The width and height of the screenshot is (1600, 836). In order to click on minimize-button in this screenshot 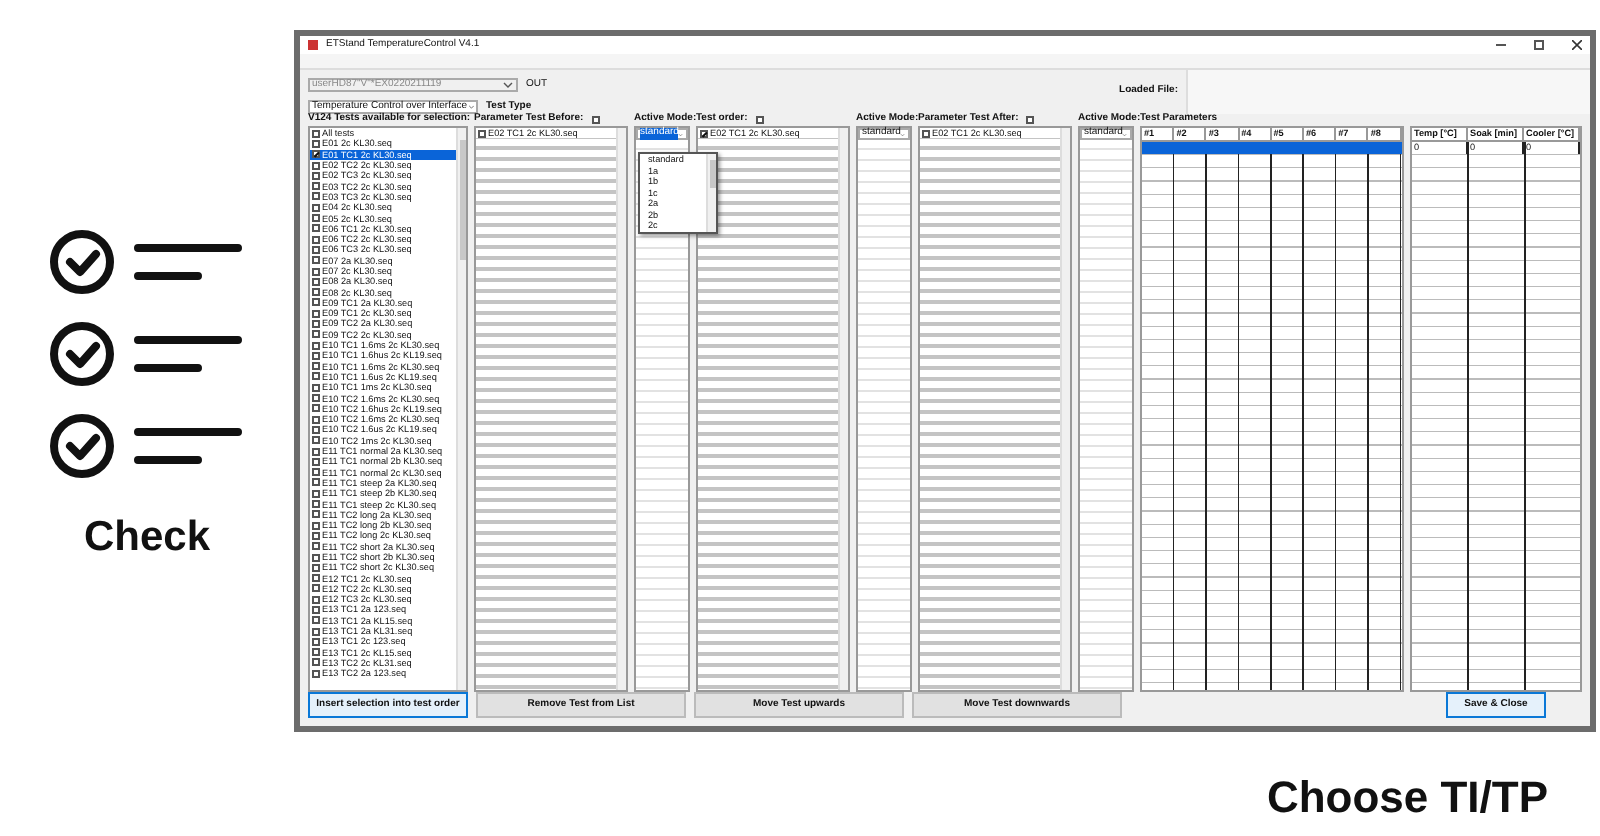, I will do `click(1501, 45)`.